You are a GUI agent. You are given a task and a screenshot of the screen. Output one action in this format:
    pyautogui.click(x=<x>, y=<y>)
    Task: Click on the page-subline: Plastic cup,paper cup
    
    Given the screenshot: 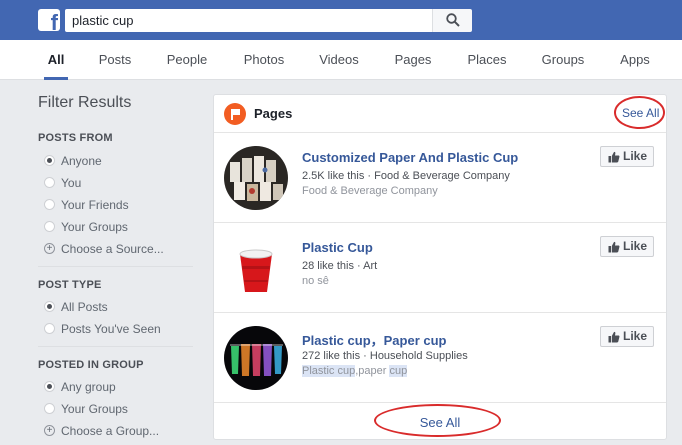 What is the action you would take?
    pyautogui.click(x=355, y=371)
    